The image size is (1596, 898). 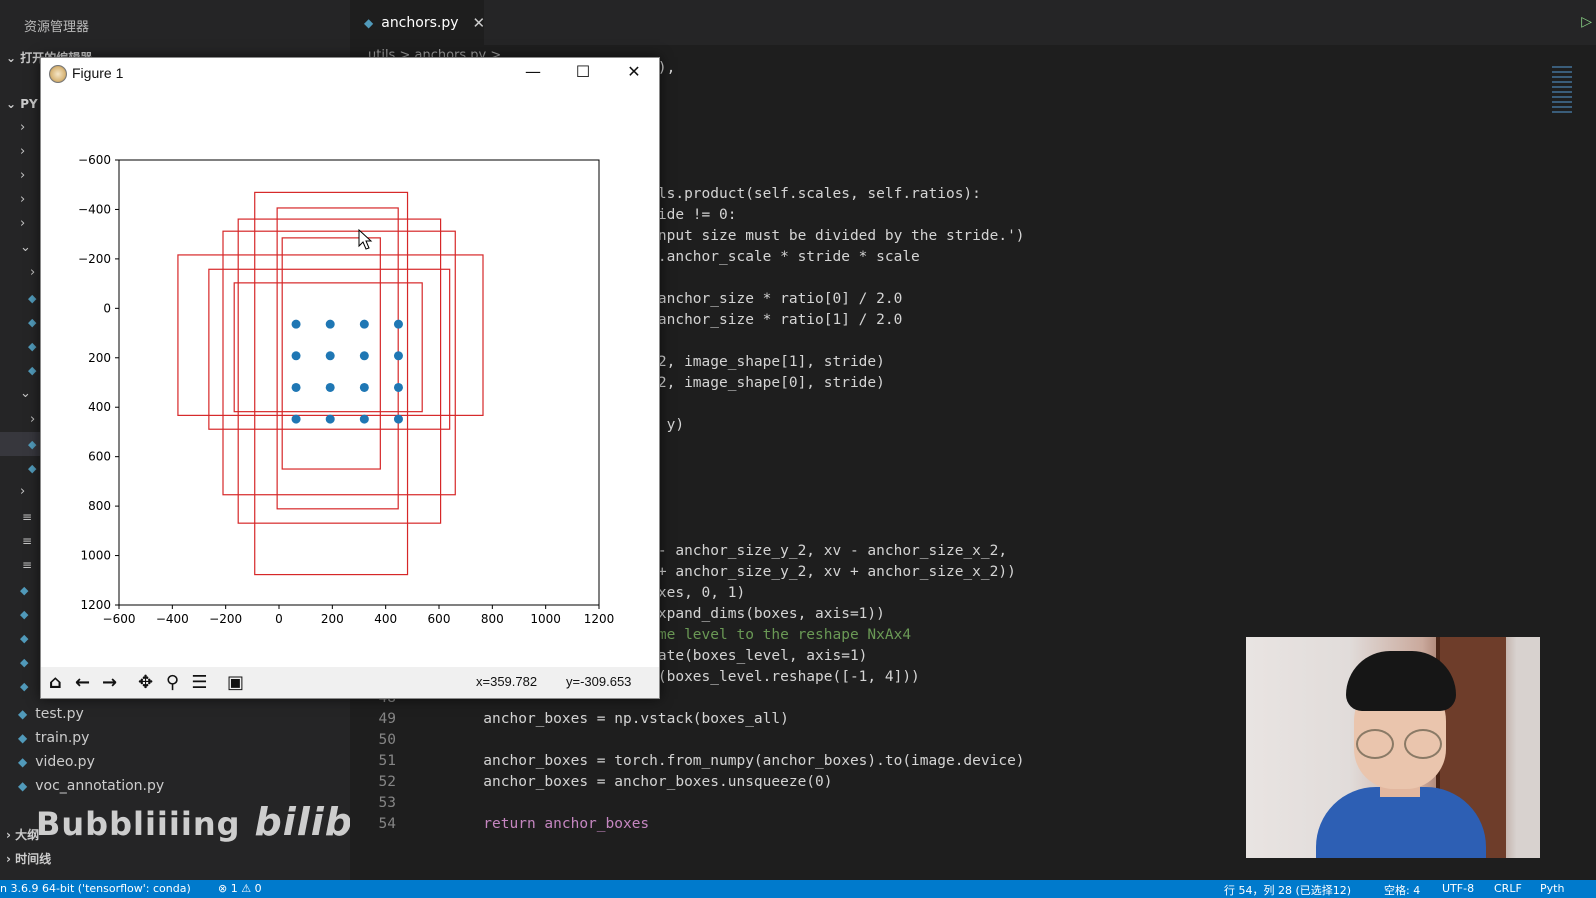 What do you see at coordinates (350, 682) in the screenshot?
I see `figure-toolbar: ⌂ ← → ✥ ⚲ ☰ ▣ x=359.782 y=-309.653` at bounding box center [350, 682].